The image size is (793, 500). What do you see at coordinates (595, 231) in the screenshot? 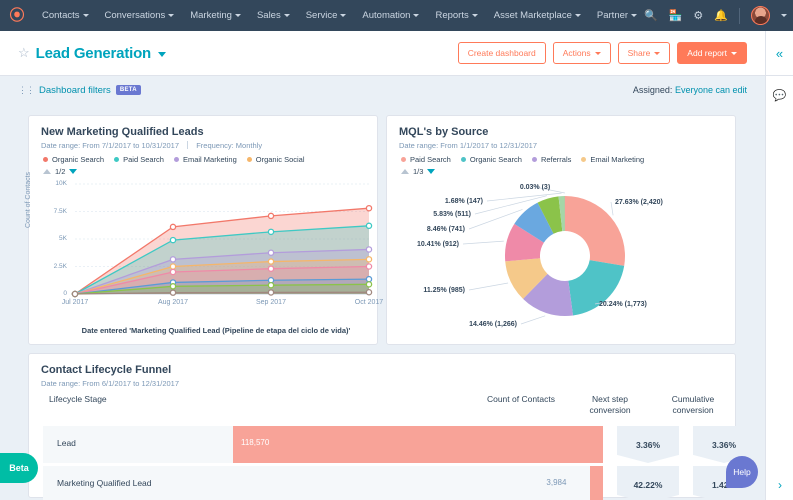
I see `donut-slice` at bounding box center [595, 231].